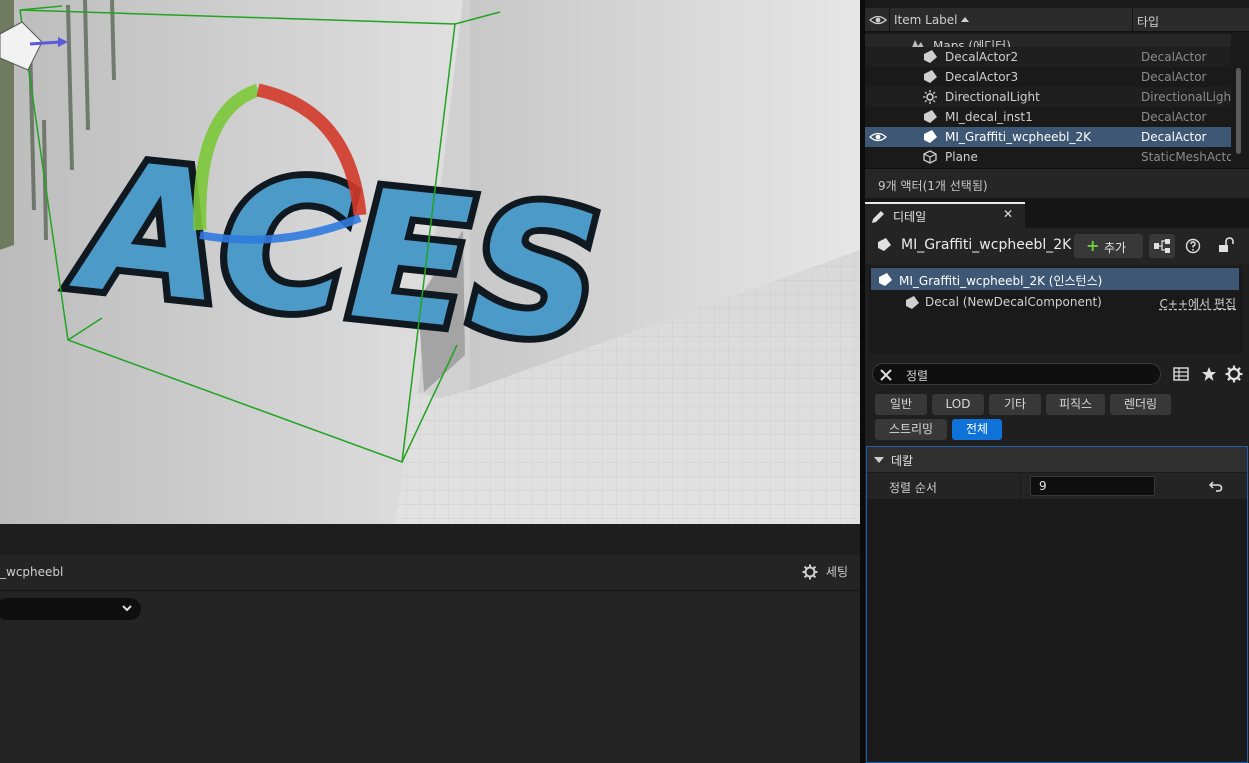 This screenshot has width=1249, height=763. Describe the element at coordinates (1048, 117) in the screenshot. I see `outliner-row: MI_decal_inst1 DecalActor` at that location.